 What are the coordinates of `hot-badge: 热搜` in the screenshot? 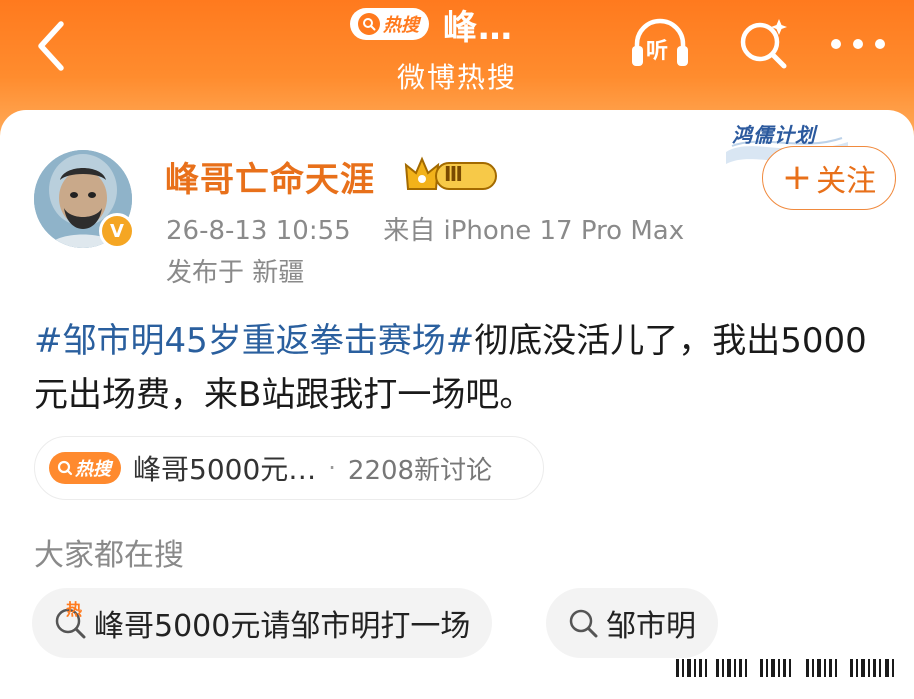 It's located at (85, 468).